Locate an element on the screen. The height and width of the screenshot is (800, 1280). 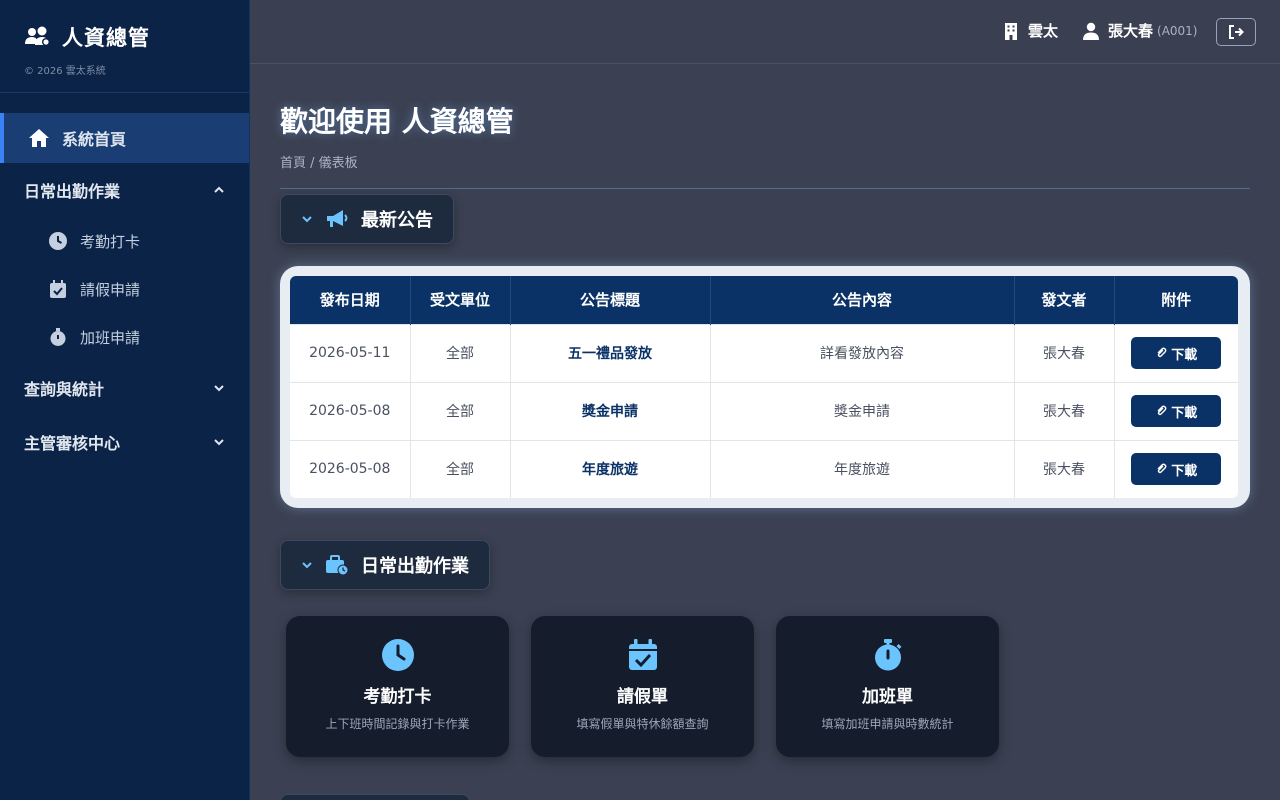
sidebar-item-home: 系統首頁 is located at coordinates (124, 138).